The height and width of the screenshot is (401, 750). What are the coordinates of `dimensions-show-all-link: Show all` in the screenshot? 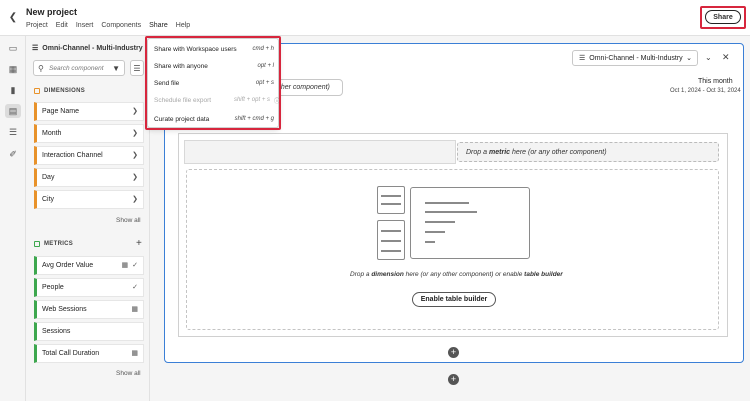 It's located at (128, 220).